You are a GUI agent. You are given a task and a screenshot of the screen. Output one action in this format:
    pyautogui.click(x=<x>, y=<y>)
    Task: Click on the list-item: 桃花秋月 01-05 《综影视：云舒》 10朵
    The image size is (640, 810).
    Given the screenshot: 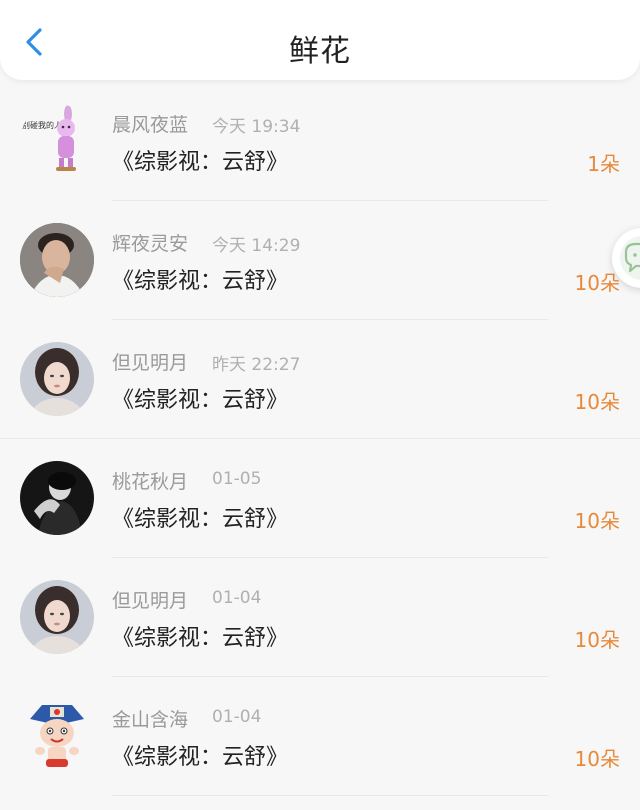 What is the action you would take?
    pyautogui.click(x=320, y=498)
    